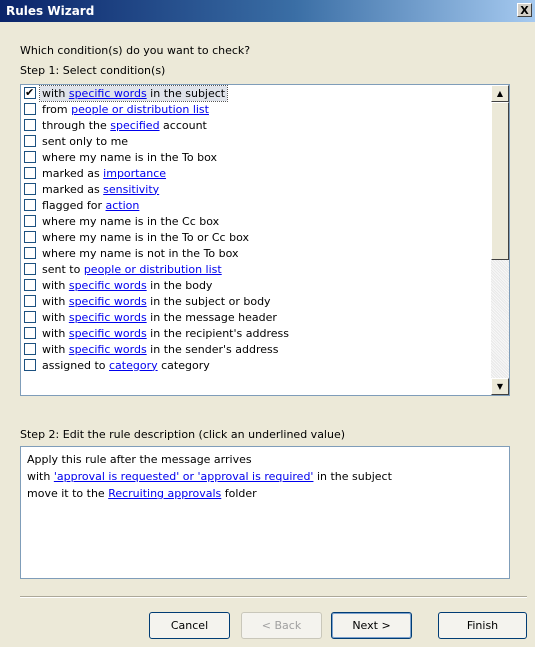  What do you see at coordinates (256, 365) in the screenshot?
I see `condition-item: assigned to category category` at bounding box center [256, 365].